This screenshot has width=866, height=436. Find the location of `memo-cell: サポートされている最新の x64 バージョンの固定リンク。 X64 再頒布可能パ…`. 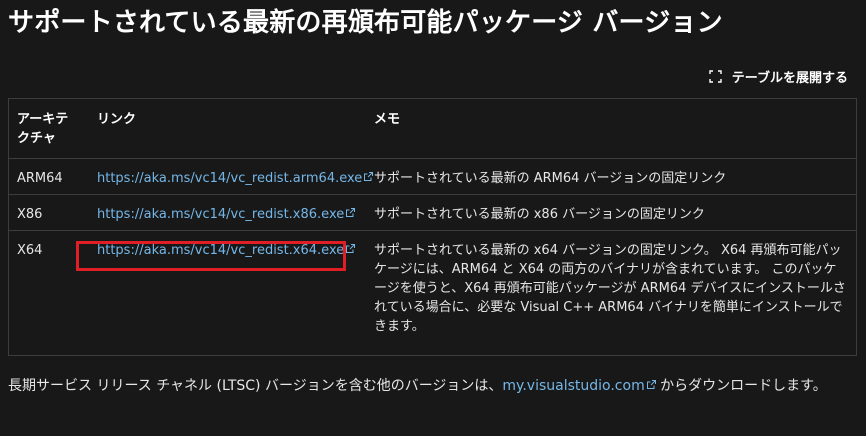

memo-cell: サポートされている最新の x64 バージョンの固定リンク。 X64 再頒布可能パ… is located at coordinates (610, 288).